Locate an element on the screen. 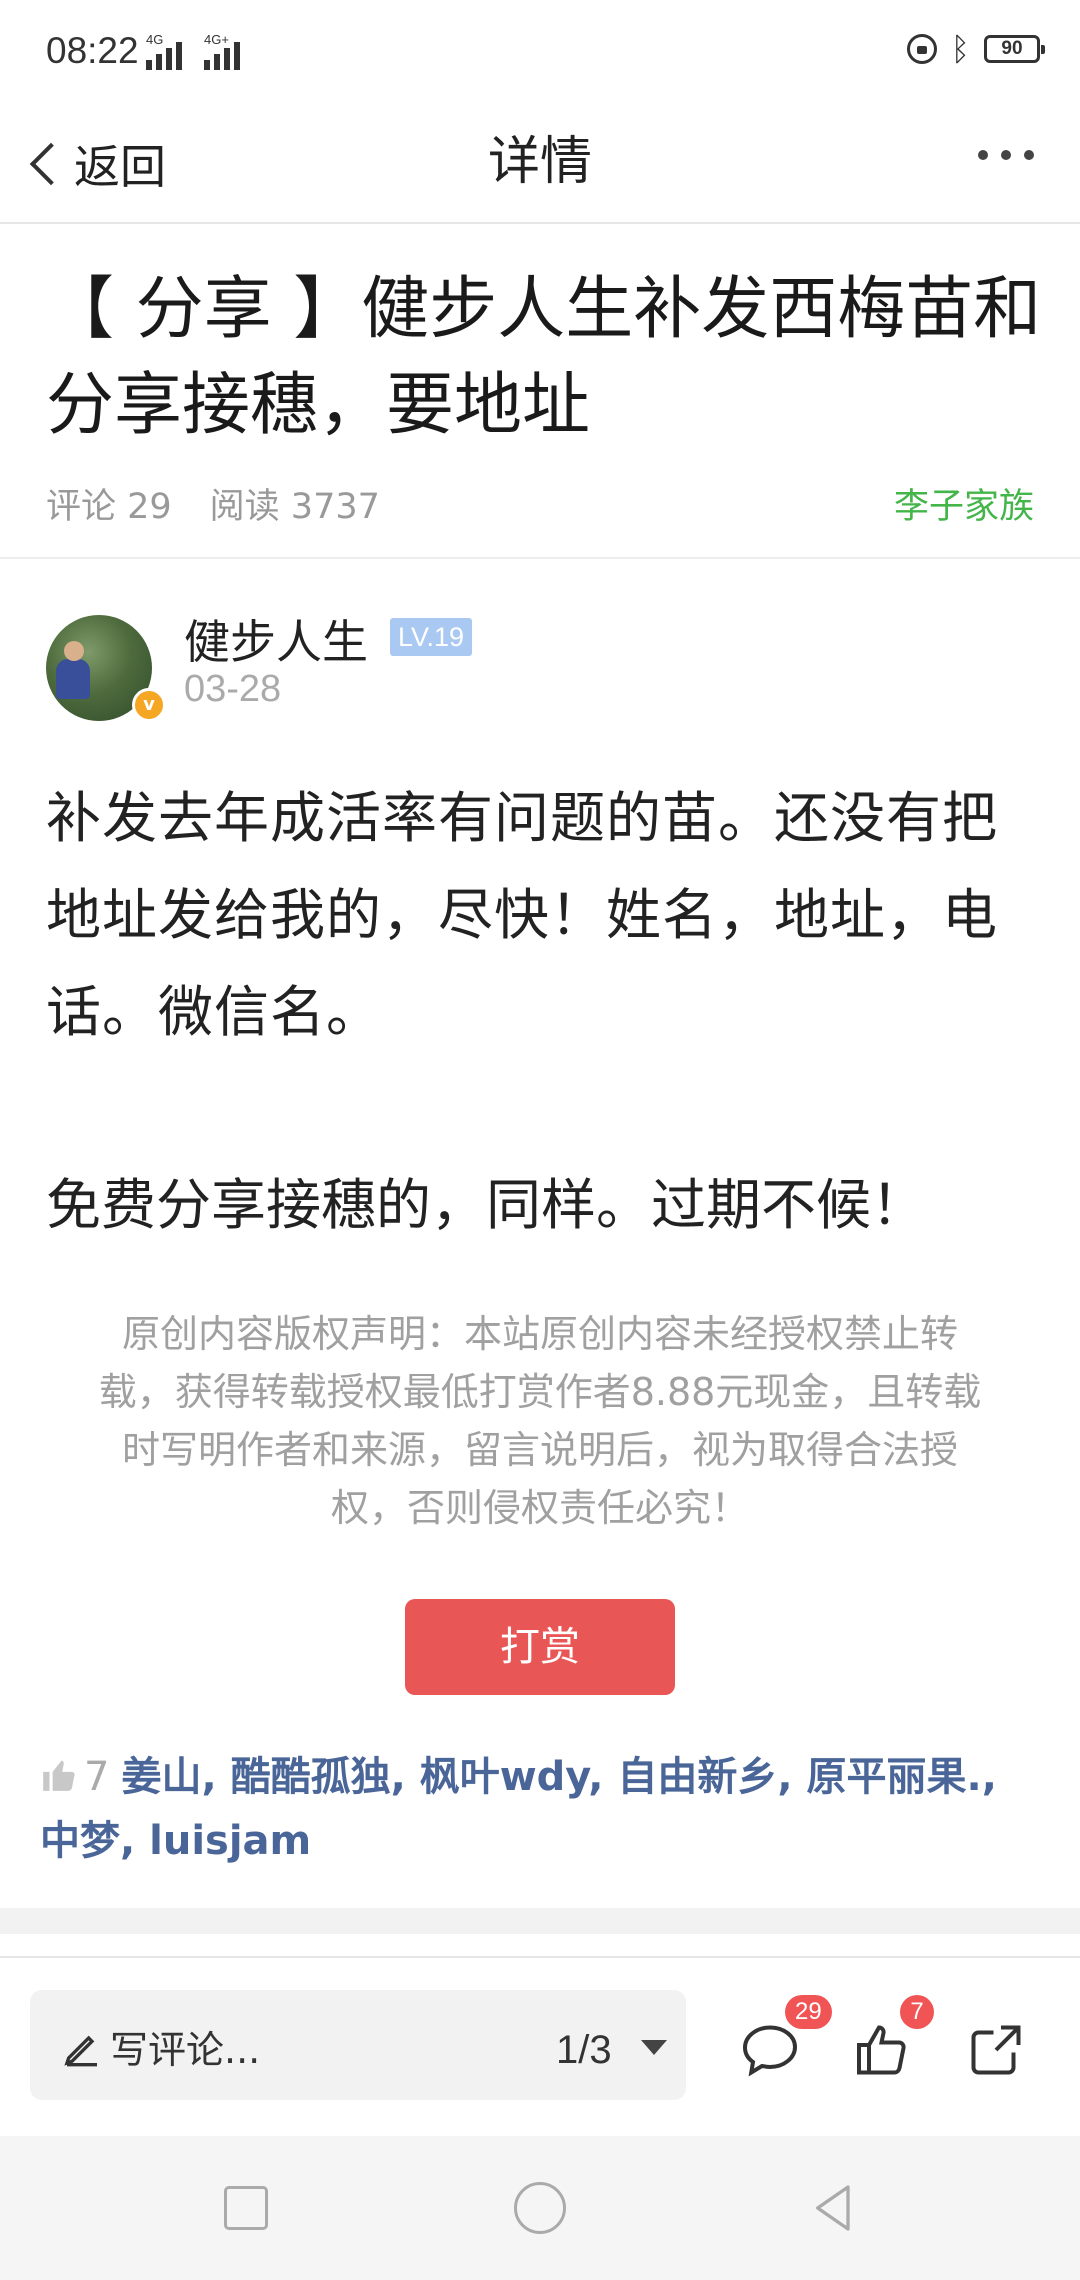 Image resolution: width=1080 pixels, height=2280 pixels. comment-bubble-icon is located at coordinates (770, 2050).